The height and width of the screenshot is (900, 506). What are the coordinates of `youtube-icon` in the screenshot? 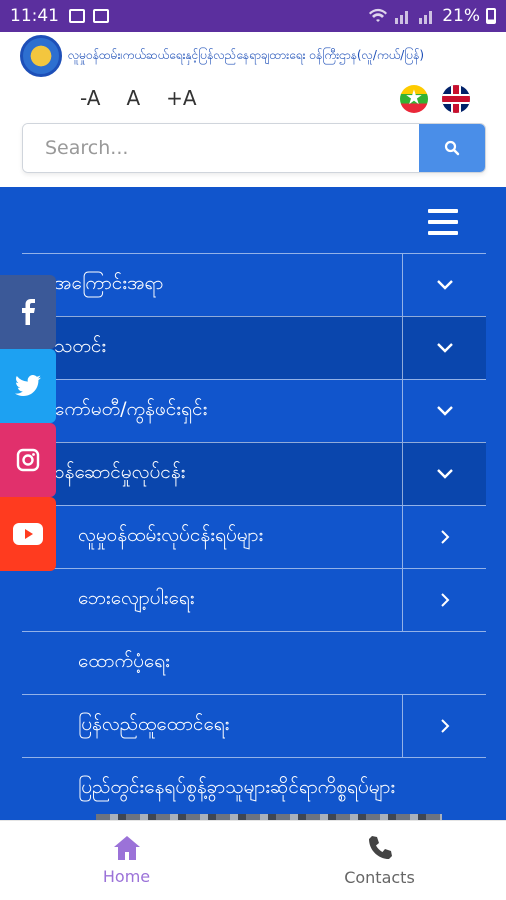 It's located at (28, 534).